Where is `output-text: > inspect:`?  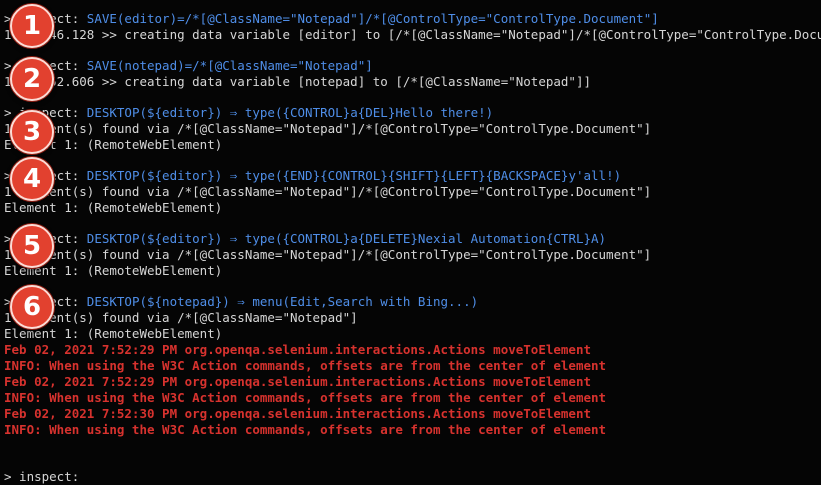
output-text: > inspect: is located at coordinates (45, 476).